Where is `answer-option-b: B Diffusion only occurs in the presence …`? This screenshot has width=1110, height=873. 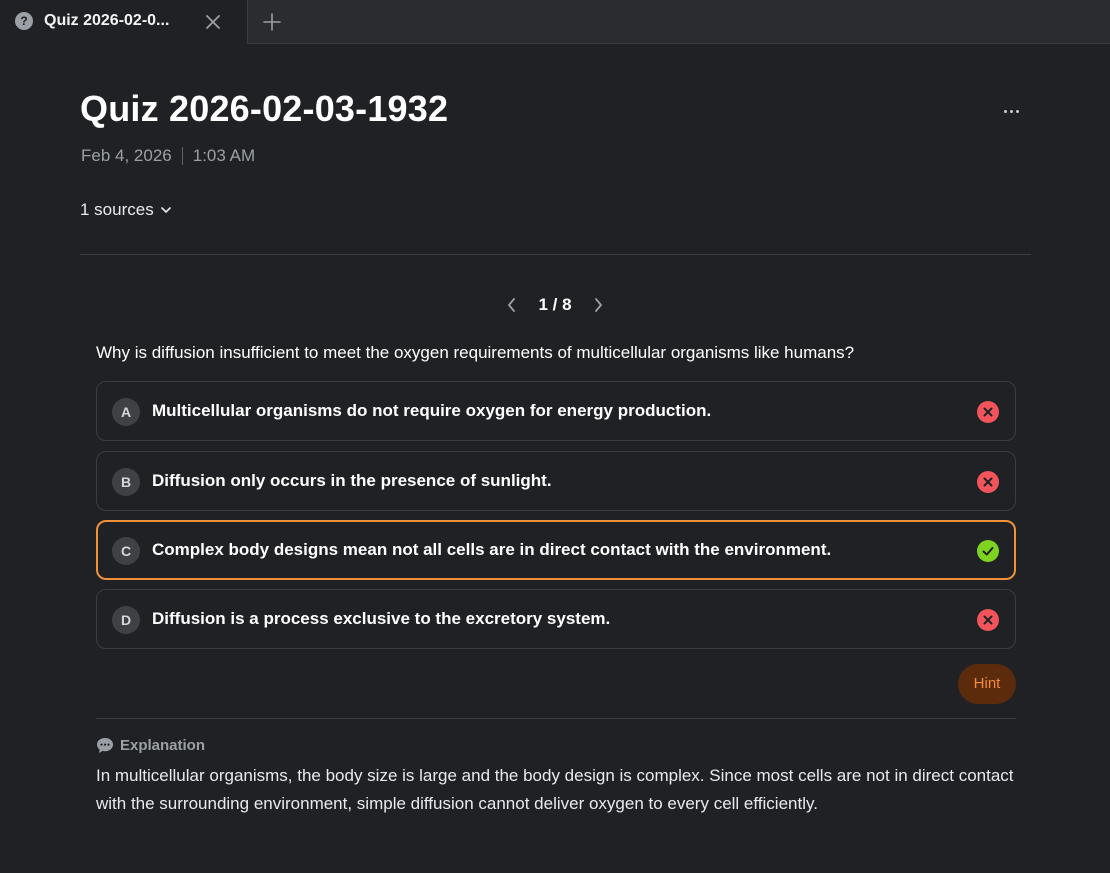 answer-option-b: B Diffusion only occurs in the presence … is located at coordinates (556, 481).